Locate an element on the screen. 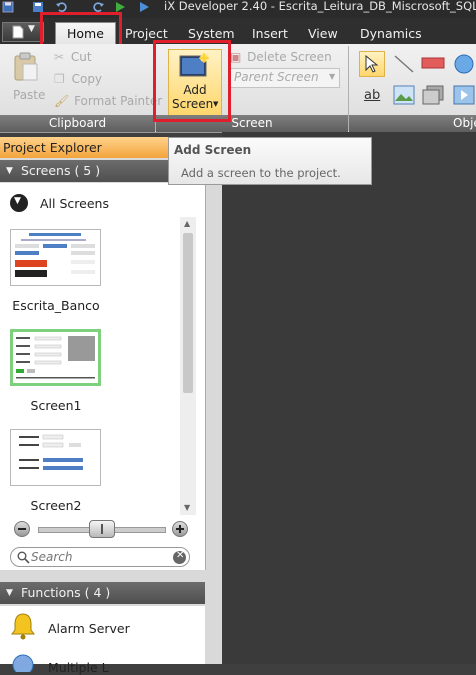 The width and height of the screenshot is (476, 675). objects-group: ab Obje is located at coordinates (412, 88).